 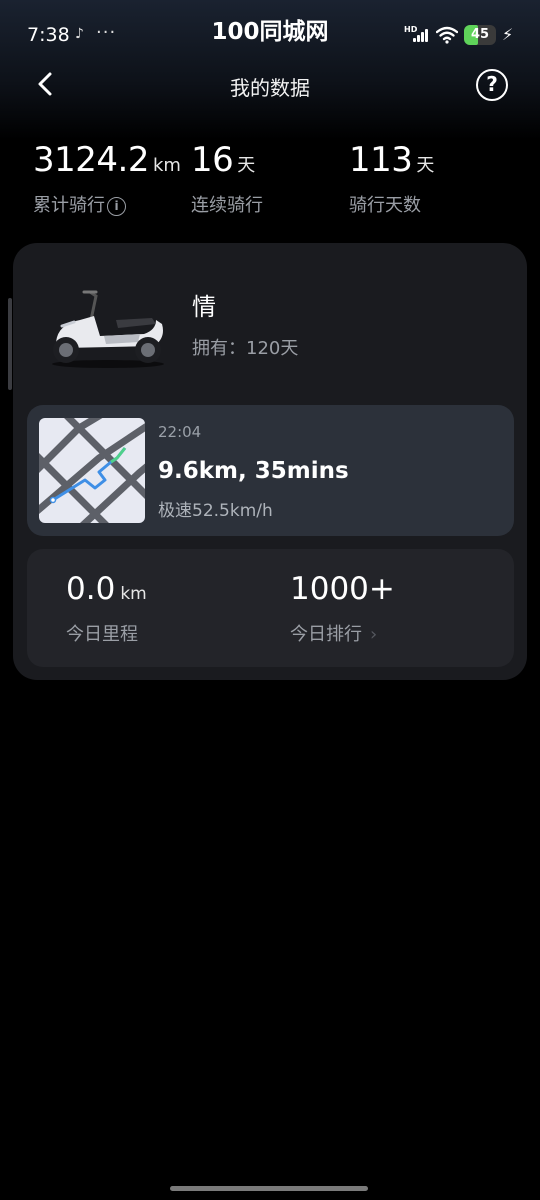 I want to click on info-icon: i, so click(x=116, y=206).